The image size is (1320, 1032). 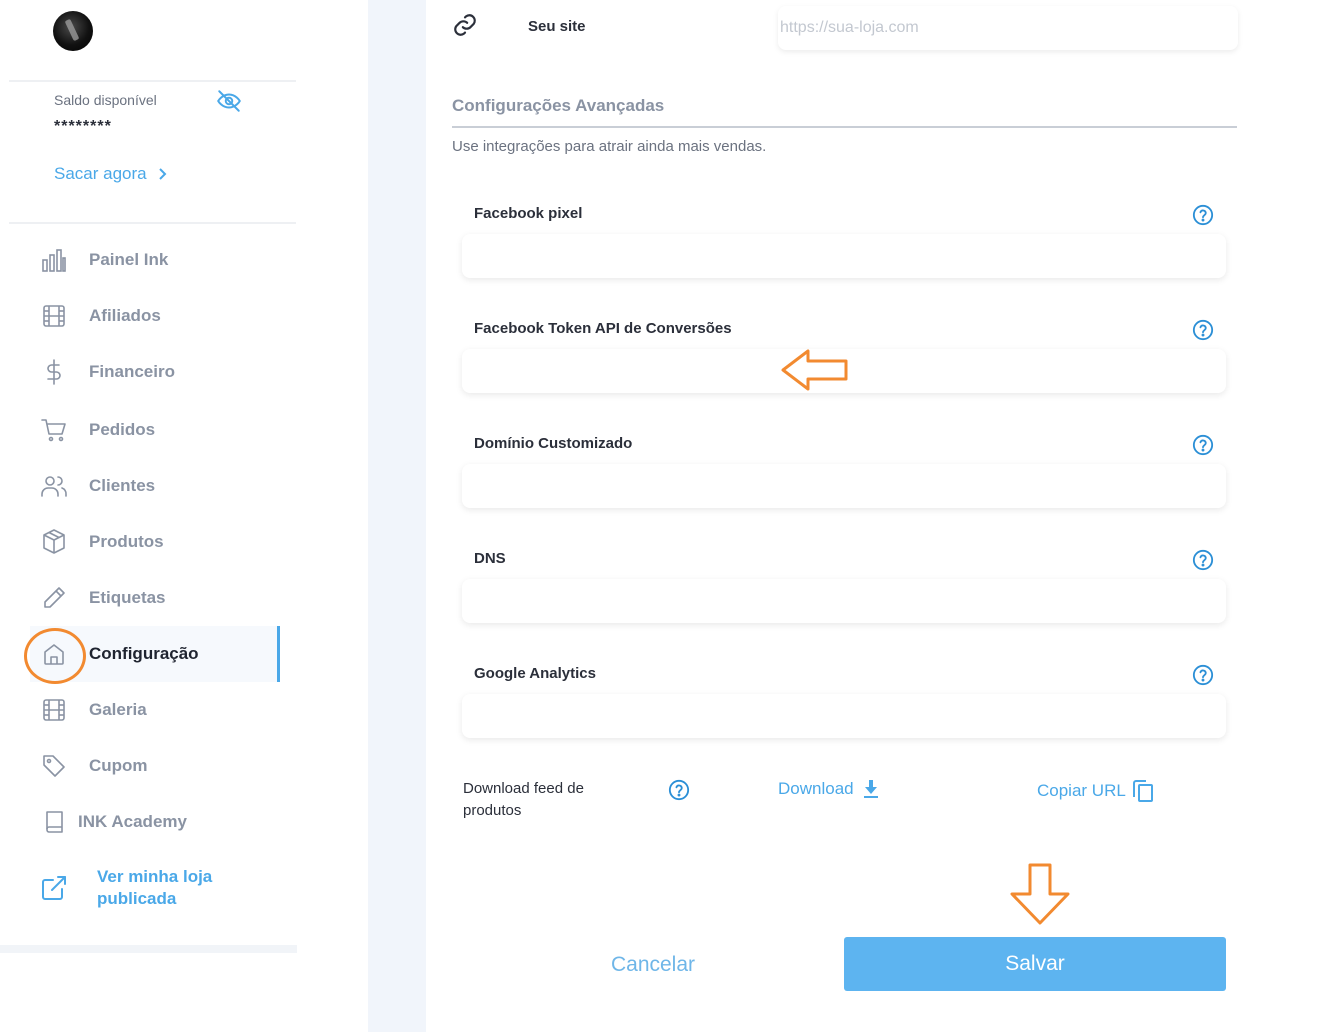 What do you see at coordinates (535, 673) in the screenshot?
I see `google-analytics-label: Google Analytics` at bounding box center [535, 673].